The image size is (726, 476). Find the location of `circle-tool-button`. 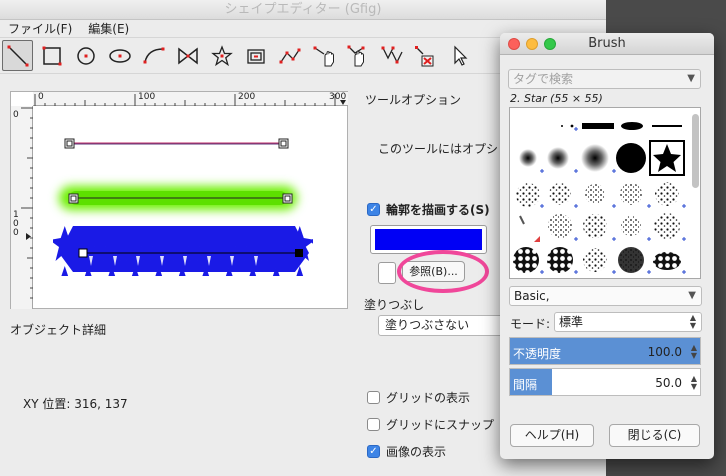

circle-tool-button is located at coordinates (85, 55).